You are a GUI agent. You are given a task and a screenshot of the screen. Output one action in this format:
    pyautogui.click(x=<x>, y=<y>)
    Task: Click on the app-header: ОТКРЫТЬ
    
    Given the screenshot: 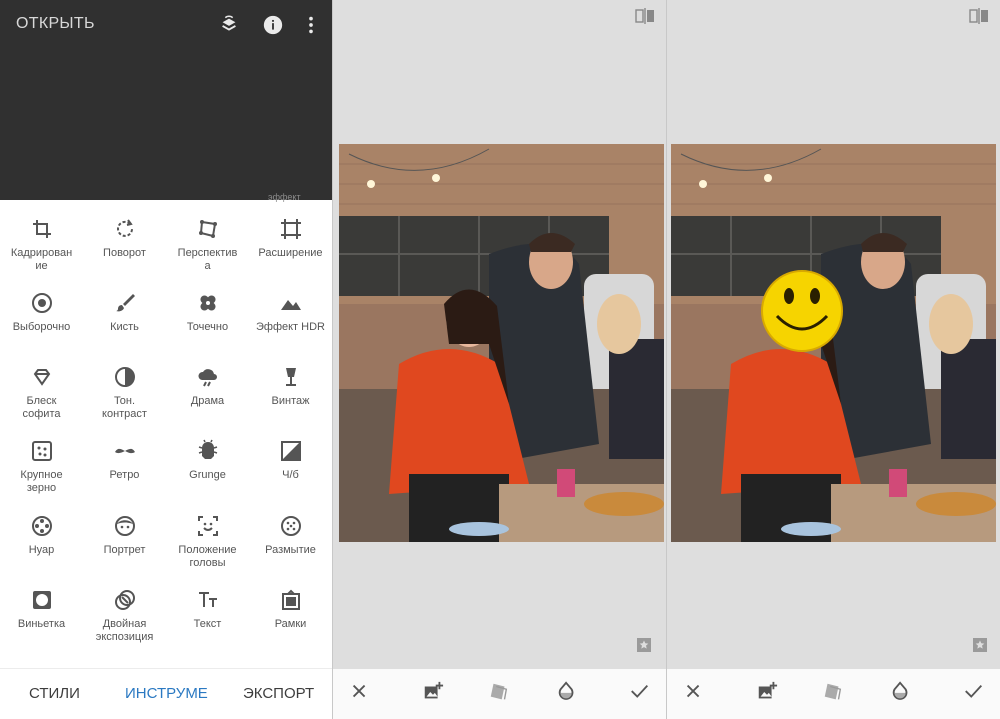 What is the action you would take?
    pyautogui.click(x=166, y=100)
    